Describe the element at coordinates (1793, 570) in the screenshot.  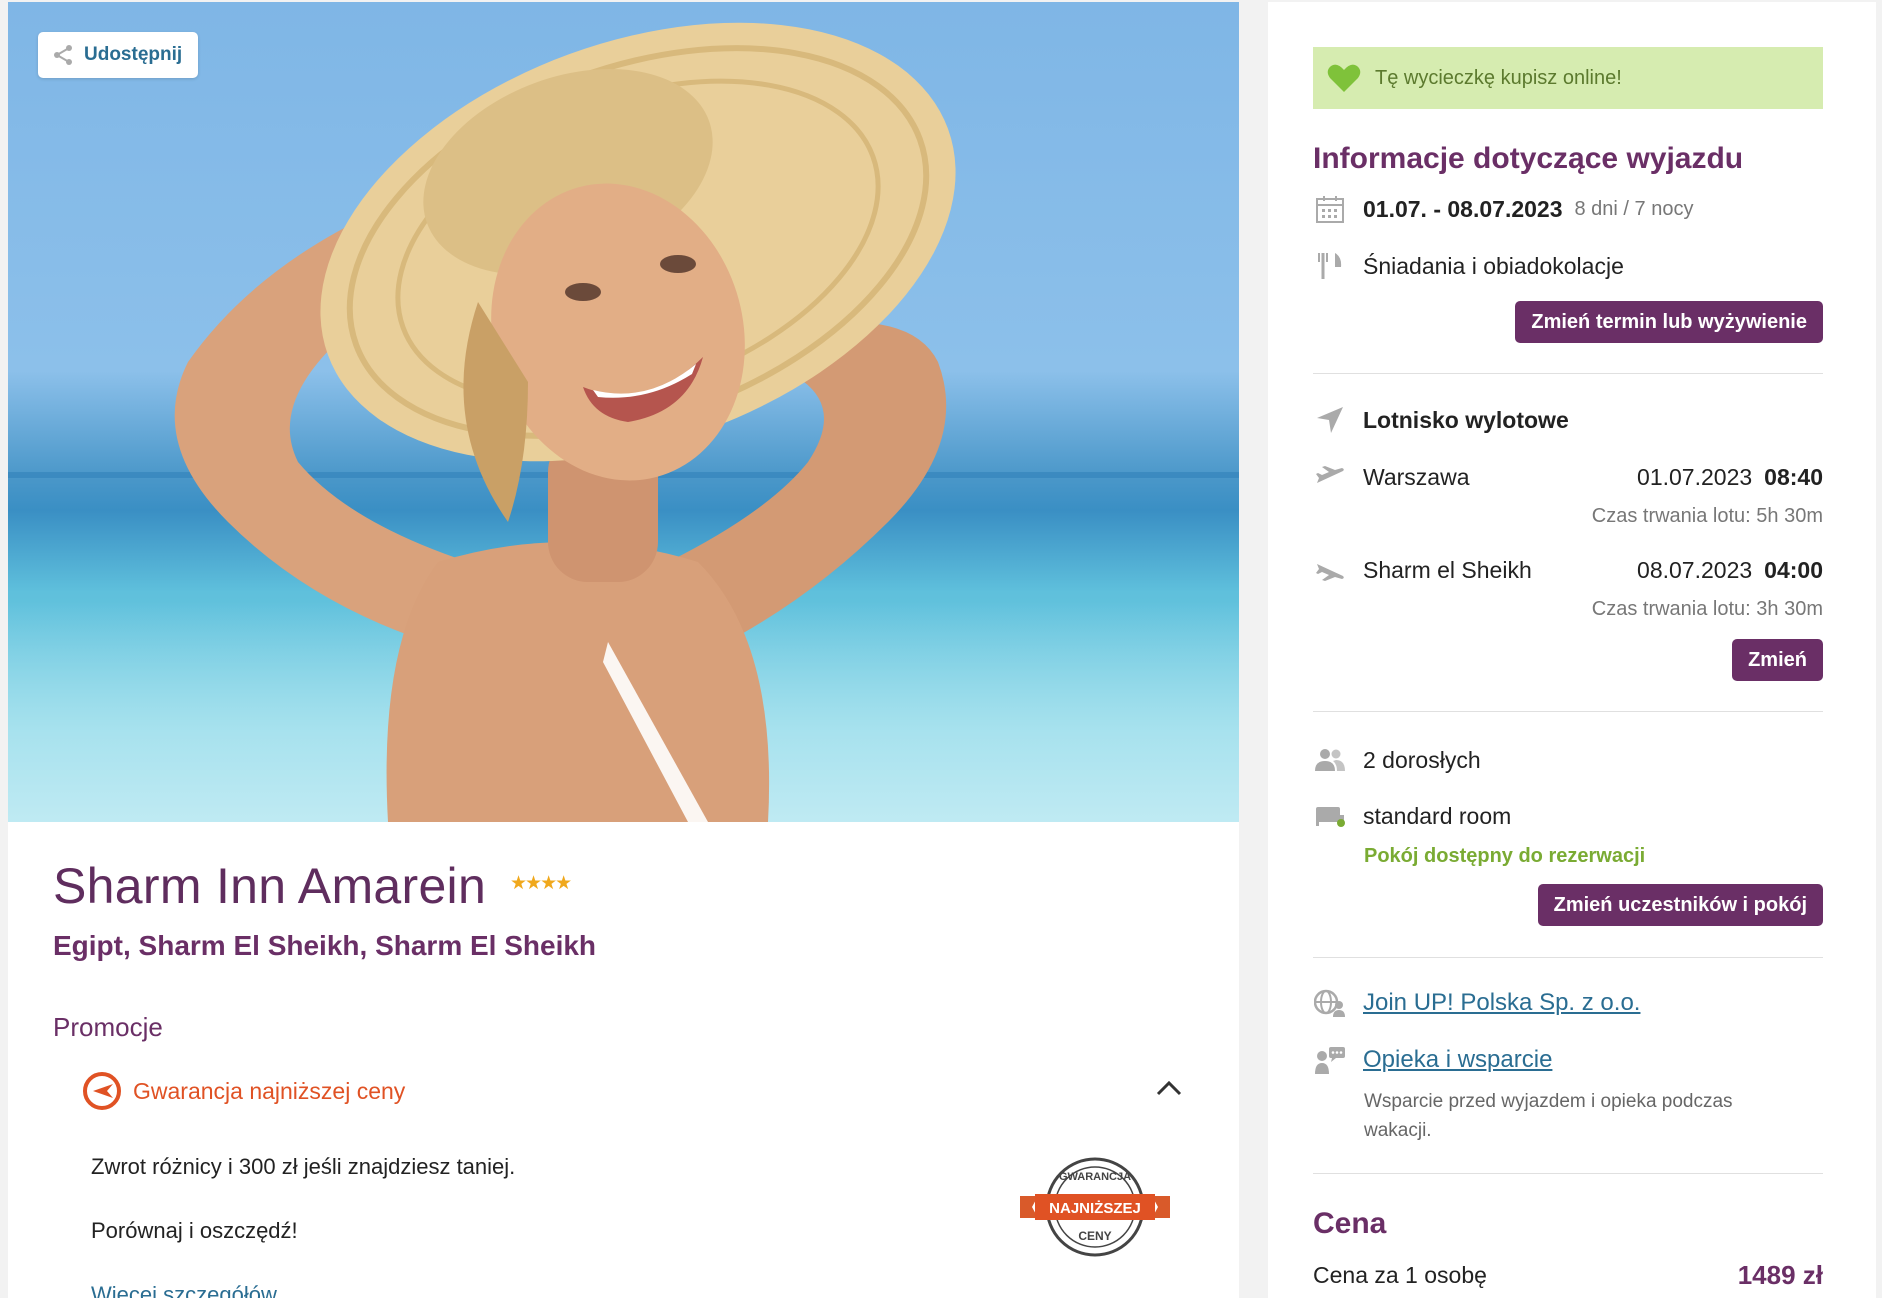
I see `return-time: 04:00` at that location.